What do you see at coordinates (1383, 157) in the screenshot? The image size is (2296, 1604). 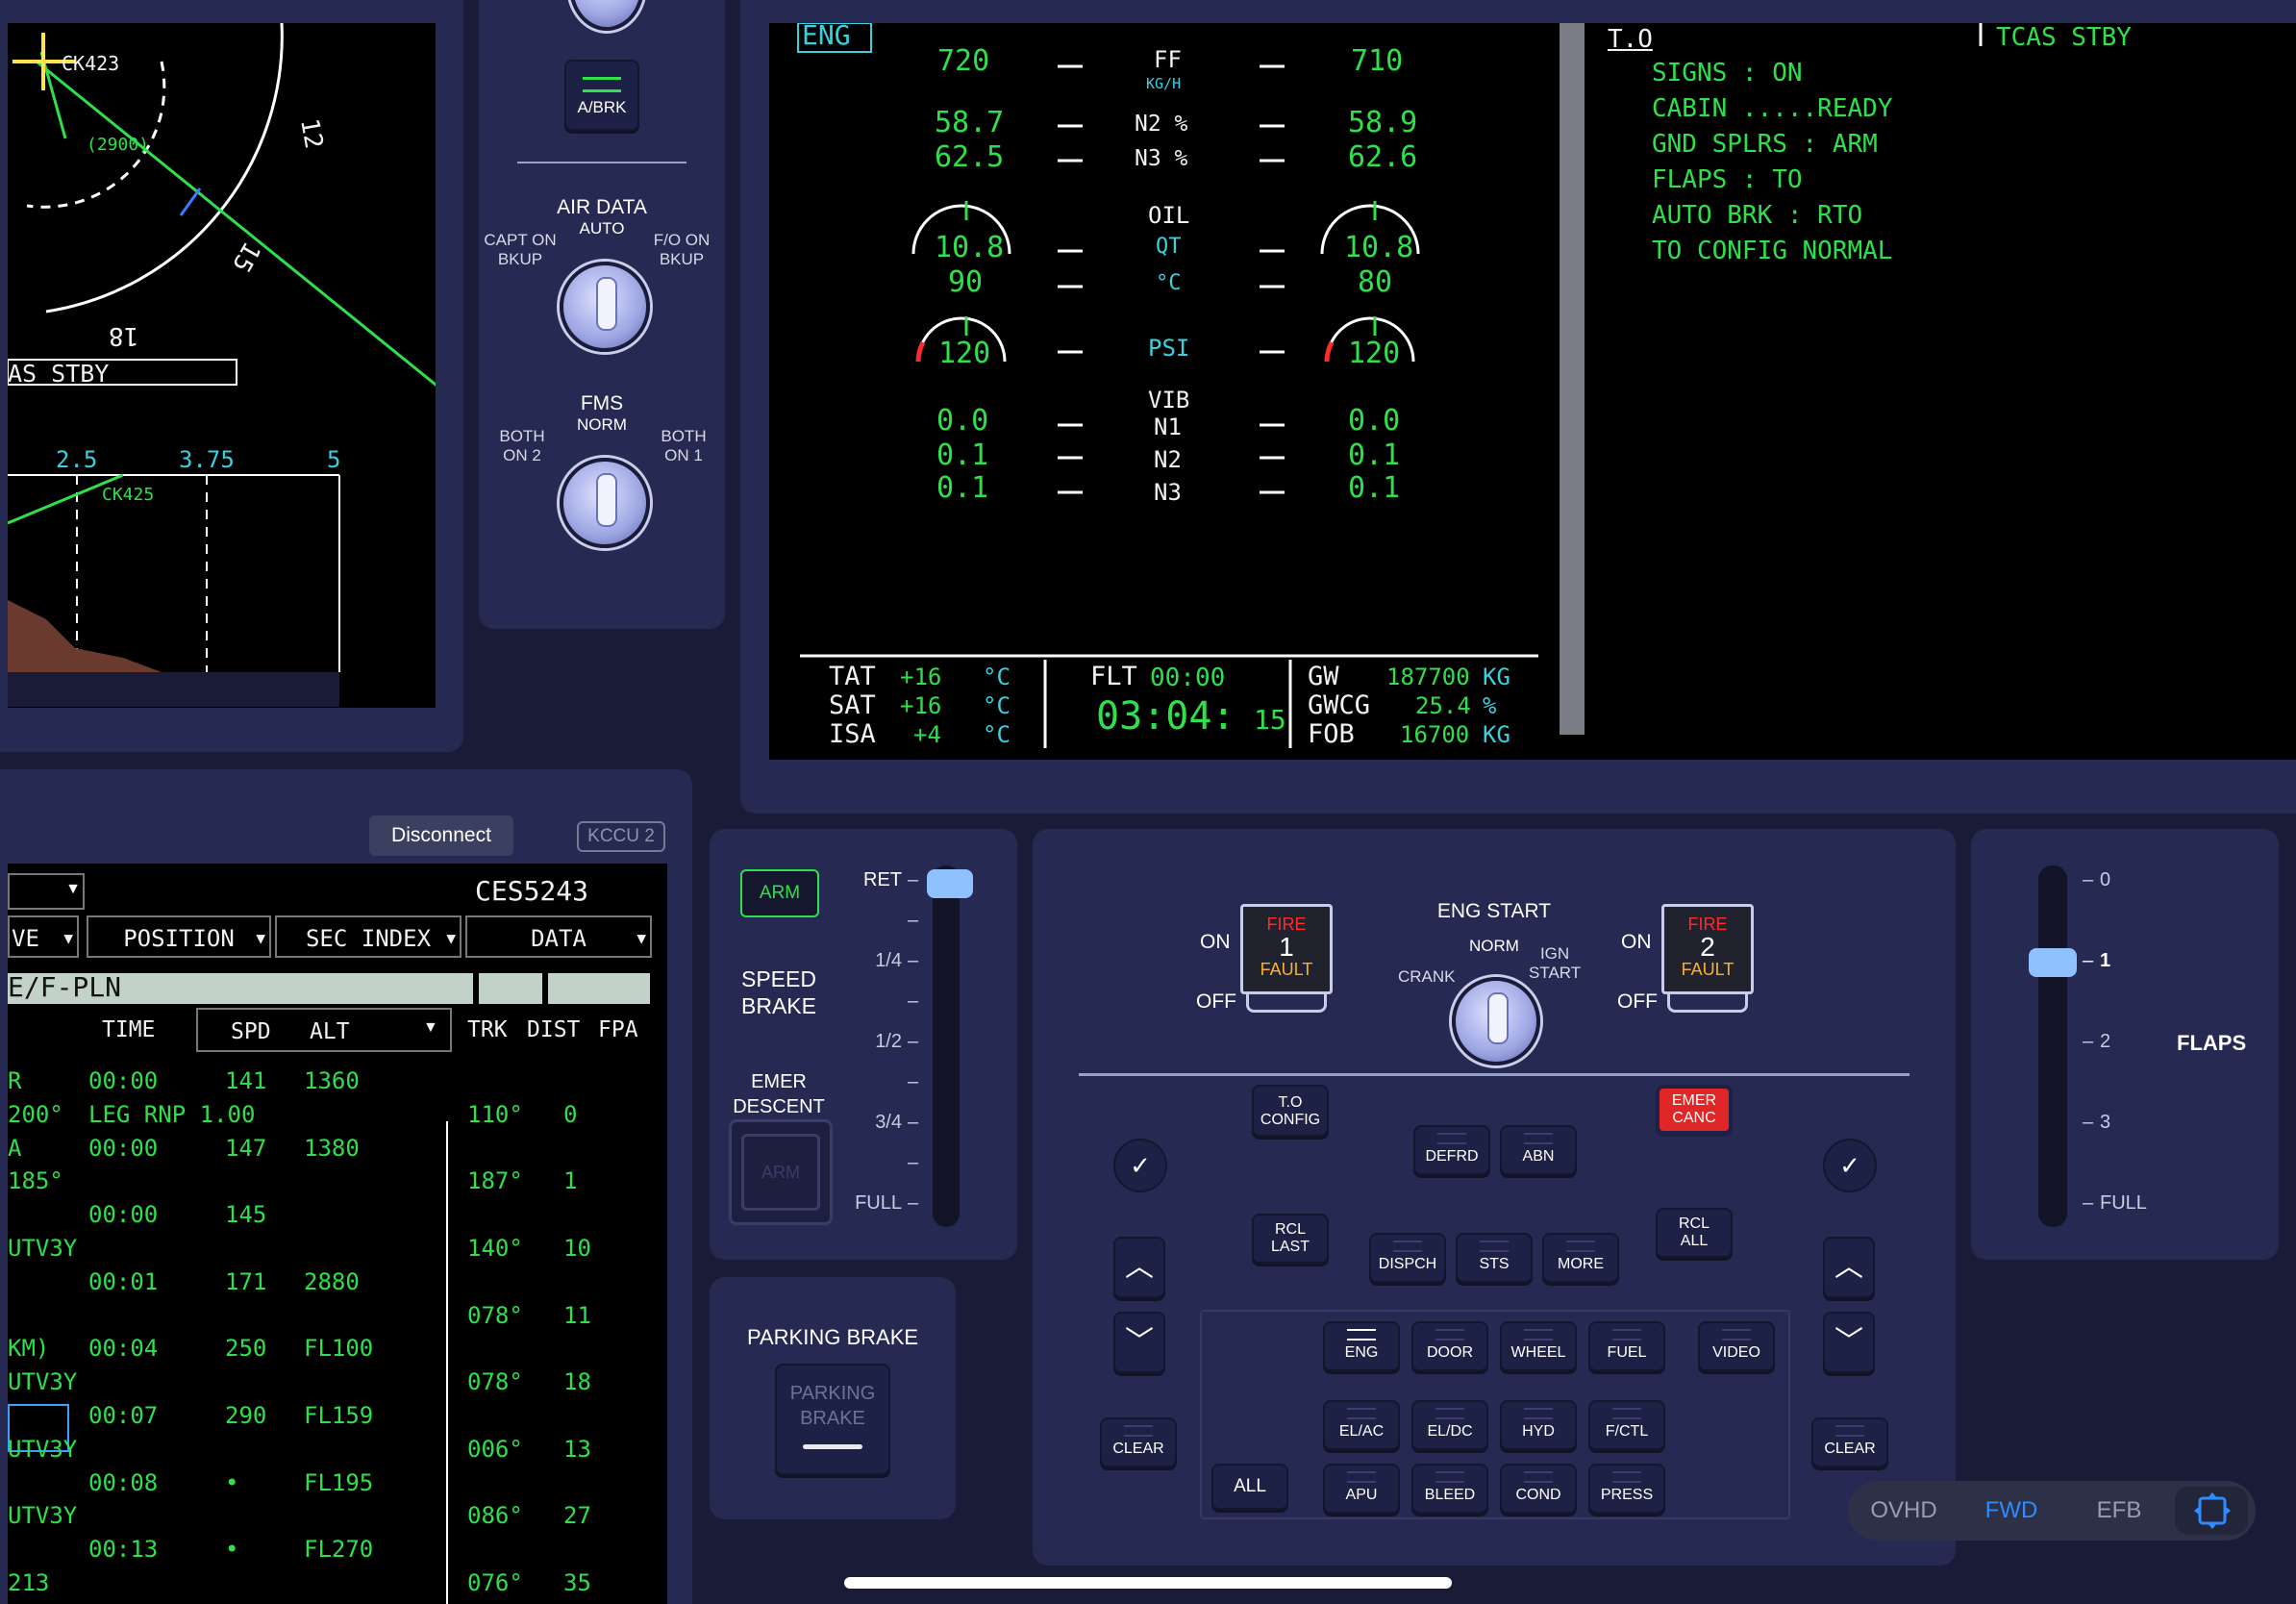 I see `n3-right: 62.6` at bounding box center [1383, 157].